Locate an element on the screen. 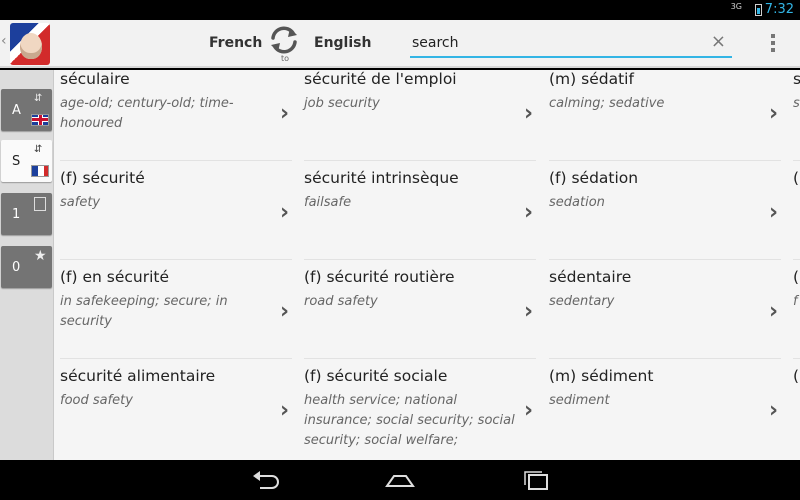 The width and height of the screenshot is (800, 500). entry-term: (f) sécurité routière is located at coordinates (379, 277).